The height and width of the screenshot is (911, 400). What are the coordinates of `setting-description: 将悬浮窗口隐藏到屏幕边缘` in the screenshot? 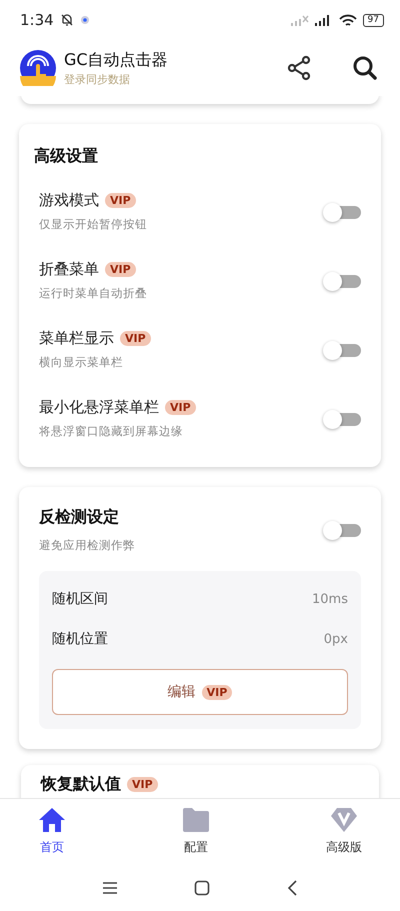 It's located at (111, 431).